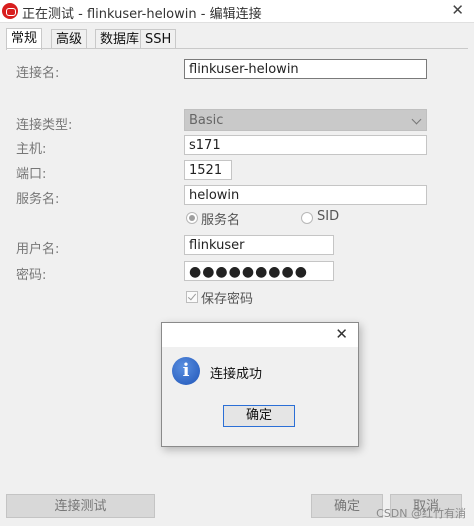 This screenshot has width=474, height=526. Describe the element at coordinates (31, 174) in the screenshot. I see `port-label: 端口:` at that location.